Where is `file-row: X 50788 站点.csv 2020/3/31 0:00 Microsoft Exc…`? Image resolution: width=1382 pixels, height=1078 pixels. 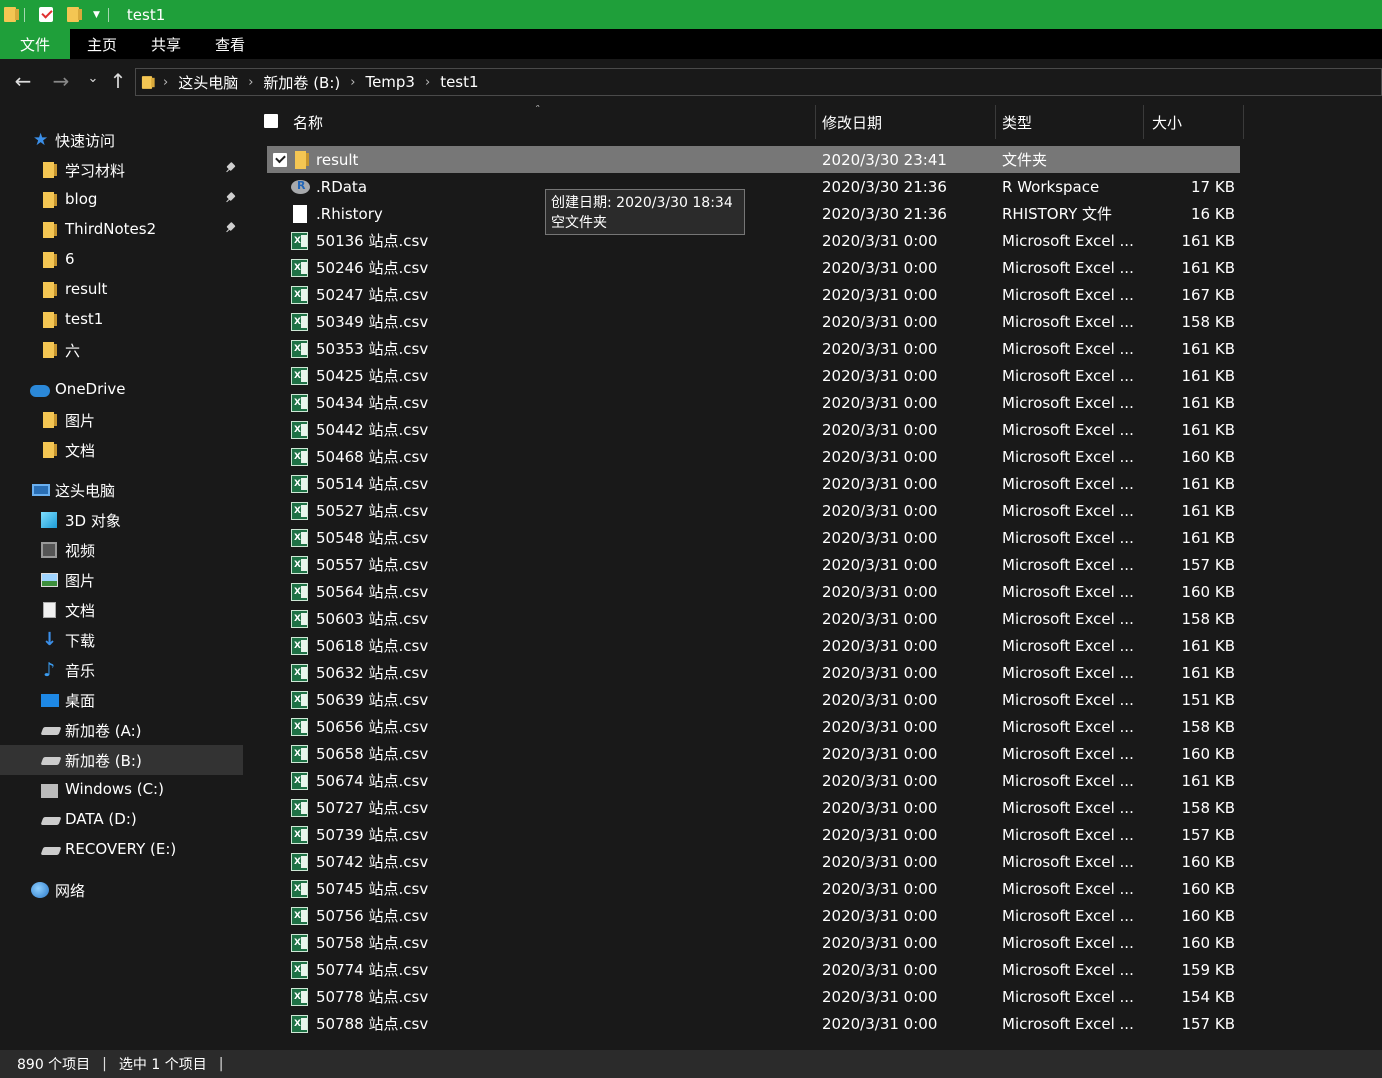
file-row: X 50788 站点.csv 2020/3/31 0:00 Microsoft Exc… is located at coordinates (753, 1023).